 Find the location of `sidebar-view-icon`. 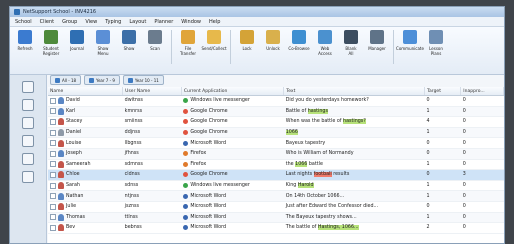

sidebar-view-icon is located at coordinates (28, 87).